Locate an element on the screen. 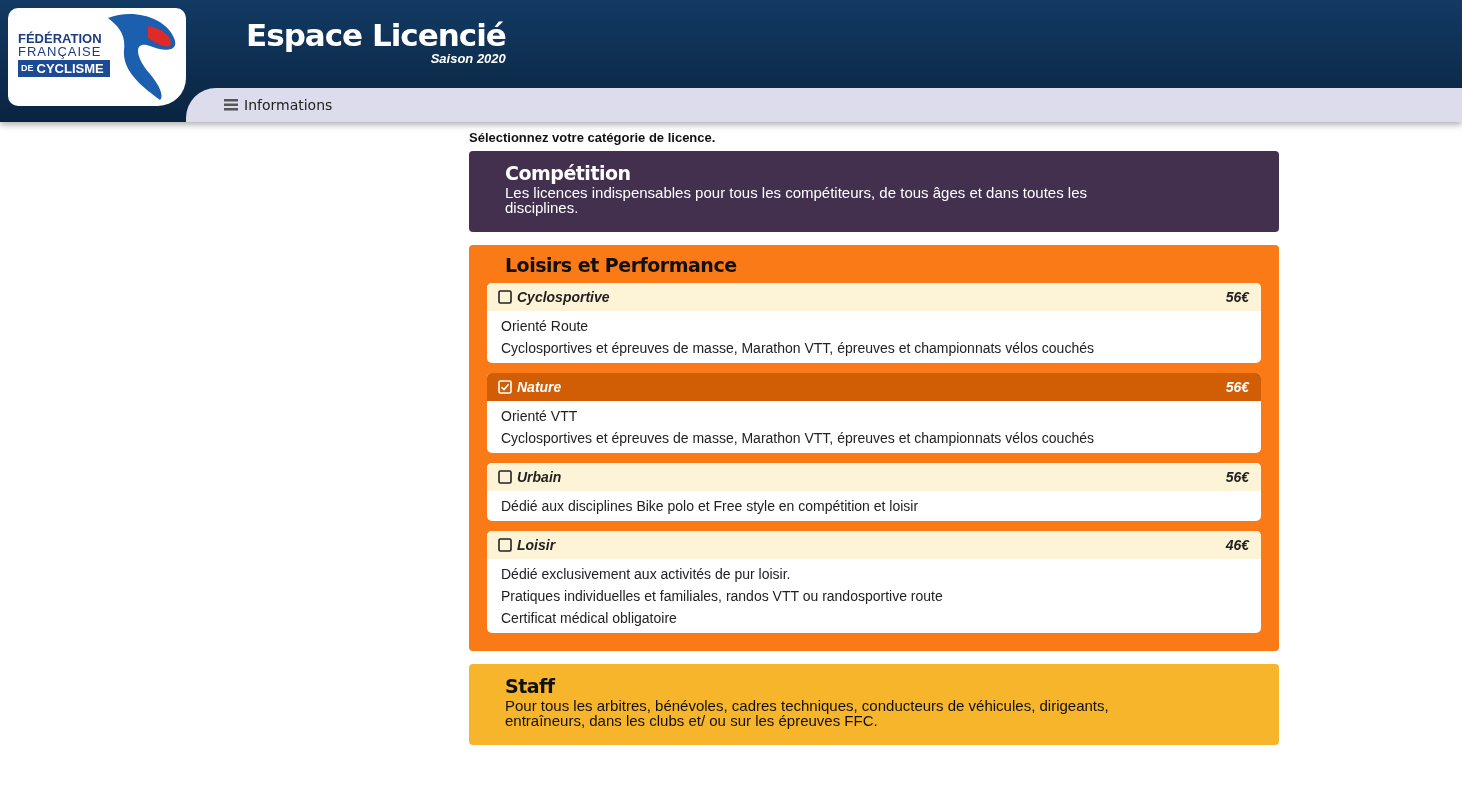 This screenshot has height=805, width=1462. category-title: Staff is located at coordinates (531, 686).